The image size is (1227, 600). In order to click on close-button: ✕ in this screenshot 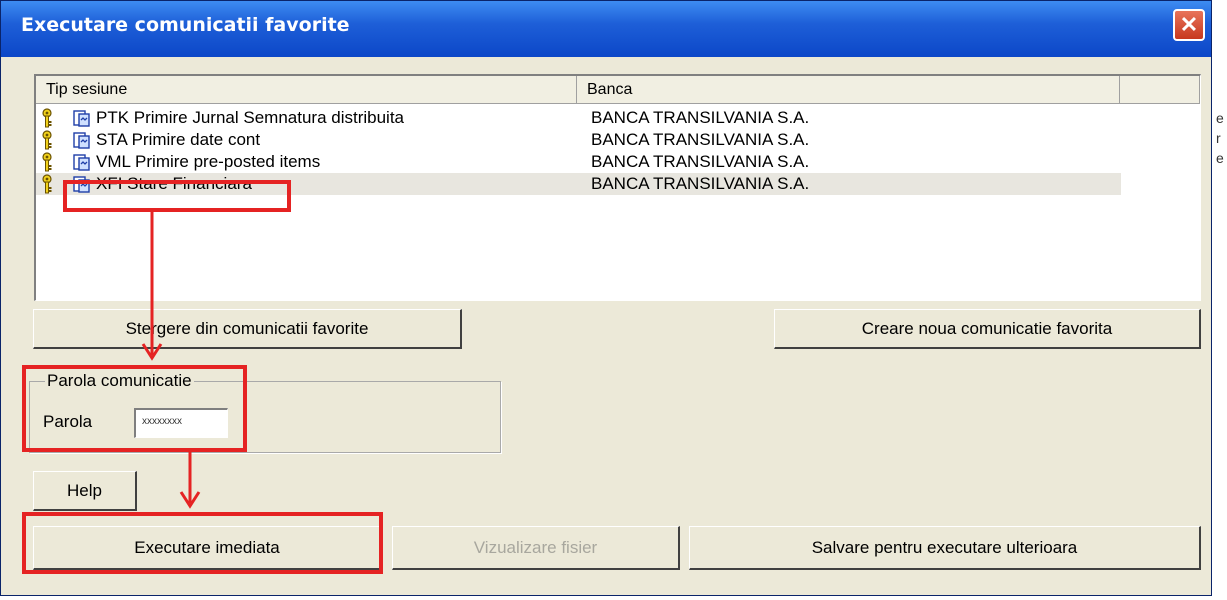, I will do `click(1189, 25)`.